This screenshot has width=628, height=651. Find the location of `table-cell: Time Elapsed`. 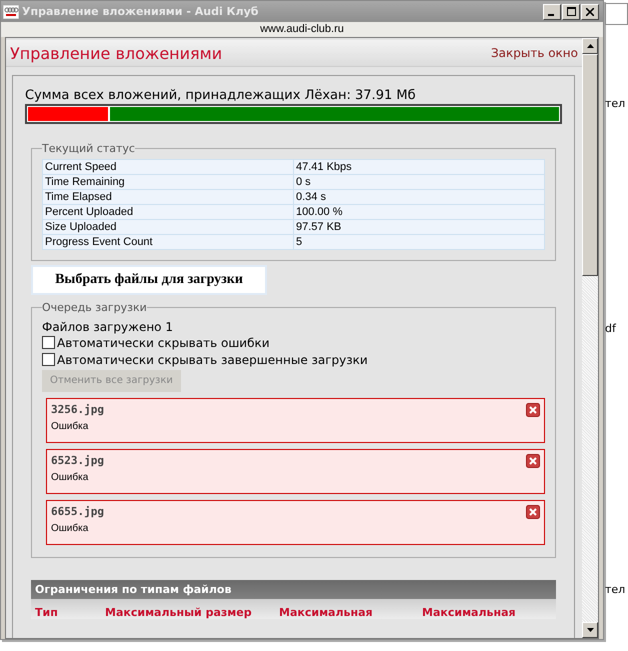

table-cell: Time Elapsed is located at coordinates (168, 197).